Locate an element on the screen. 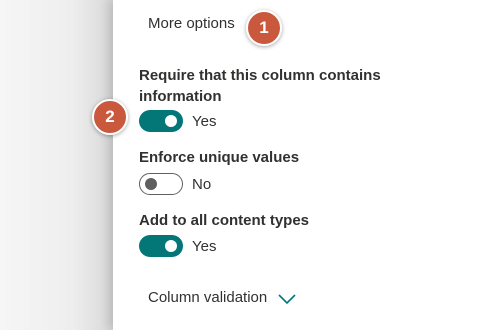  column-validation-label: Column validation is located at coordinates (208, 297).